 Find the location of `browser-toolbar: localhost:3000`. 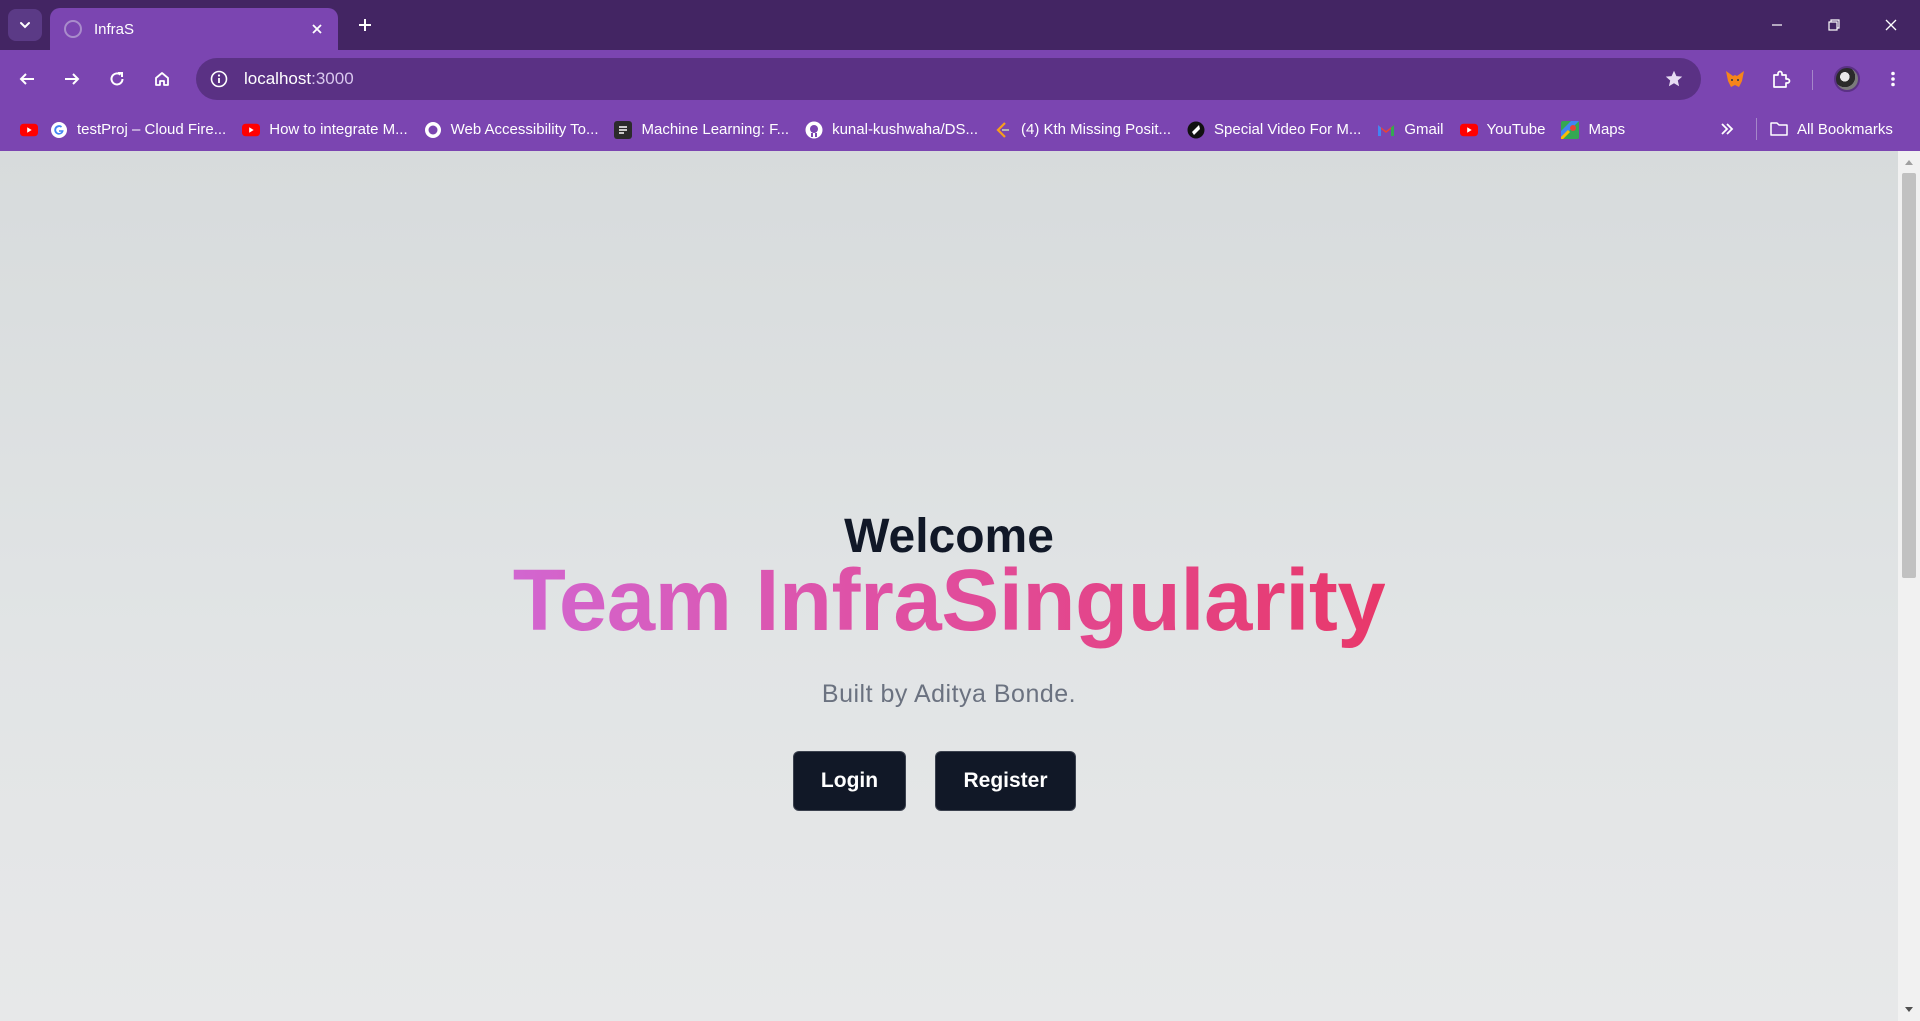

browser-toolbar: localhost:3000 is located at coordinates (960, 79).